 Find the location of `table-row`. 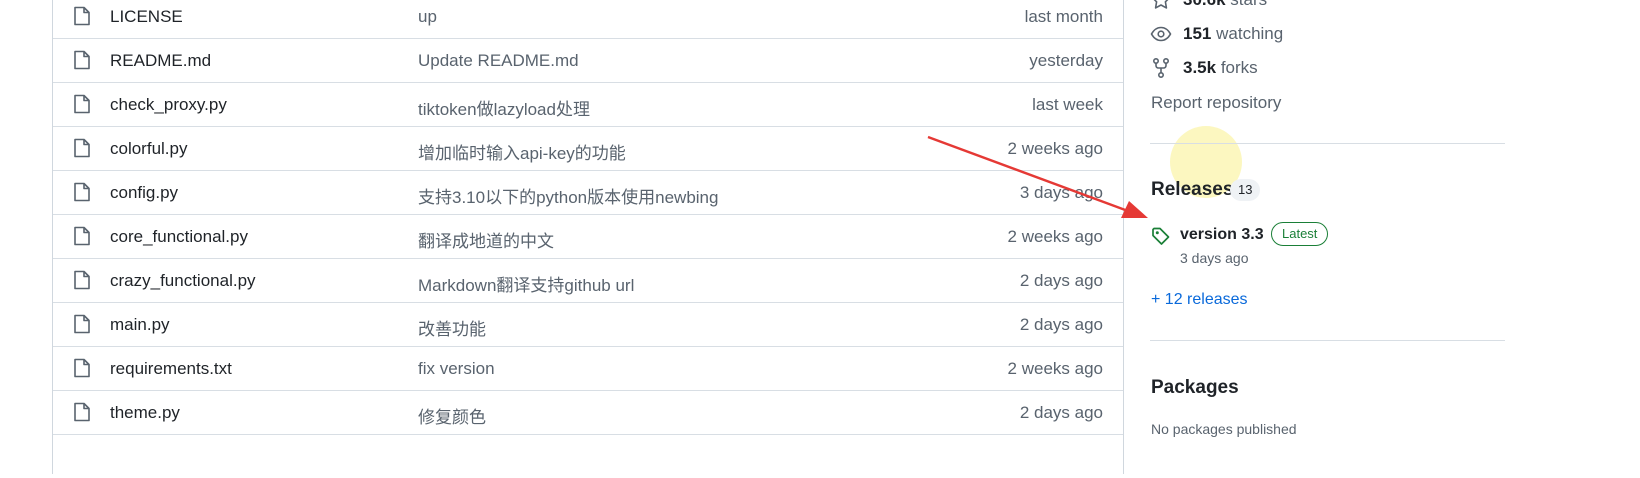

table-row is located at coordinates (588, 456).